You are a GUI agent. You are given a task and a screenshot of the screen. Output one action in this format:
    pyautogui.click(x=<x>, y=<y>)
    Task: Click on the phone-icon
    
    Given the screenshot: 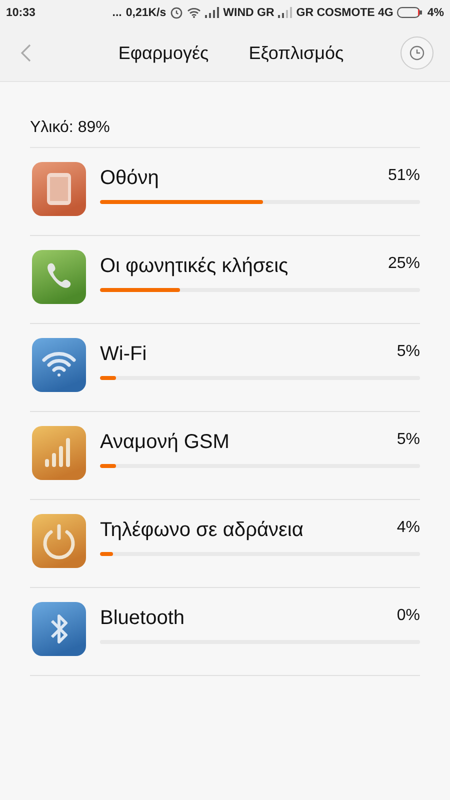 What is the action you would take?
    pyautogui.click(x=59, y=189)
    